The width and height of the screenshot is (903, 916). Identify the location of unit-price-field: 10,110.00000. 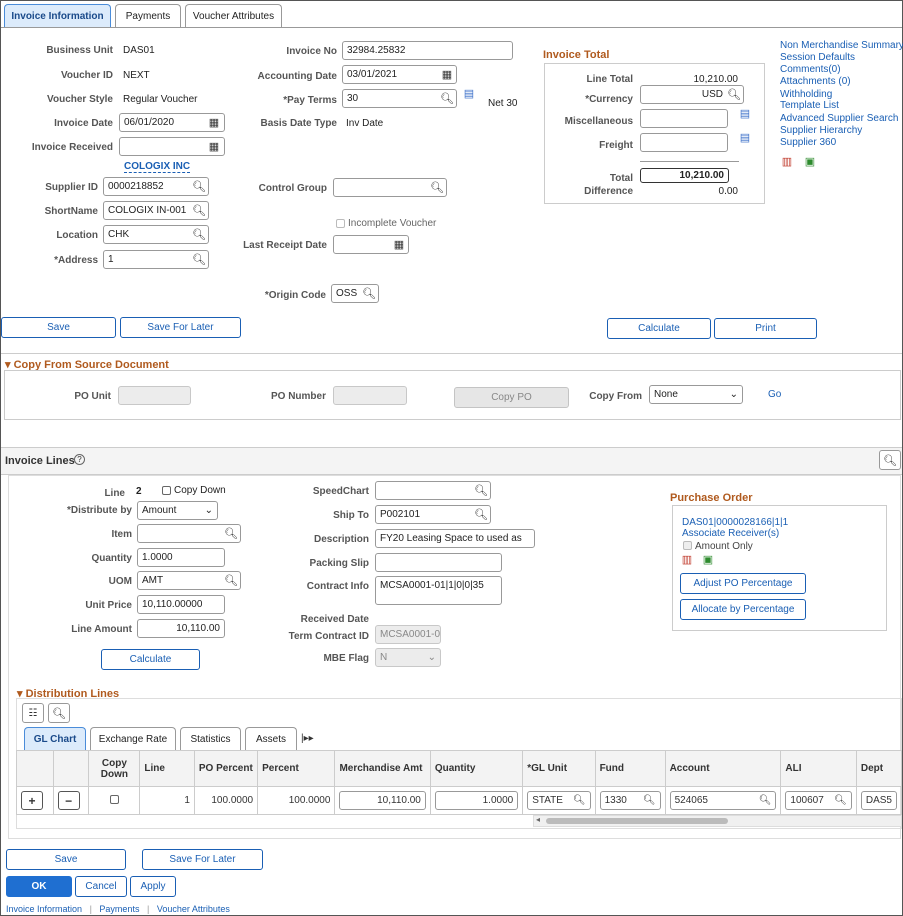
(181, 604).